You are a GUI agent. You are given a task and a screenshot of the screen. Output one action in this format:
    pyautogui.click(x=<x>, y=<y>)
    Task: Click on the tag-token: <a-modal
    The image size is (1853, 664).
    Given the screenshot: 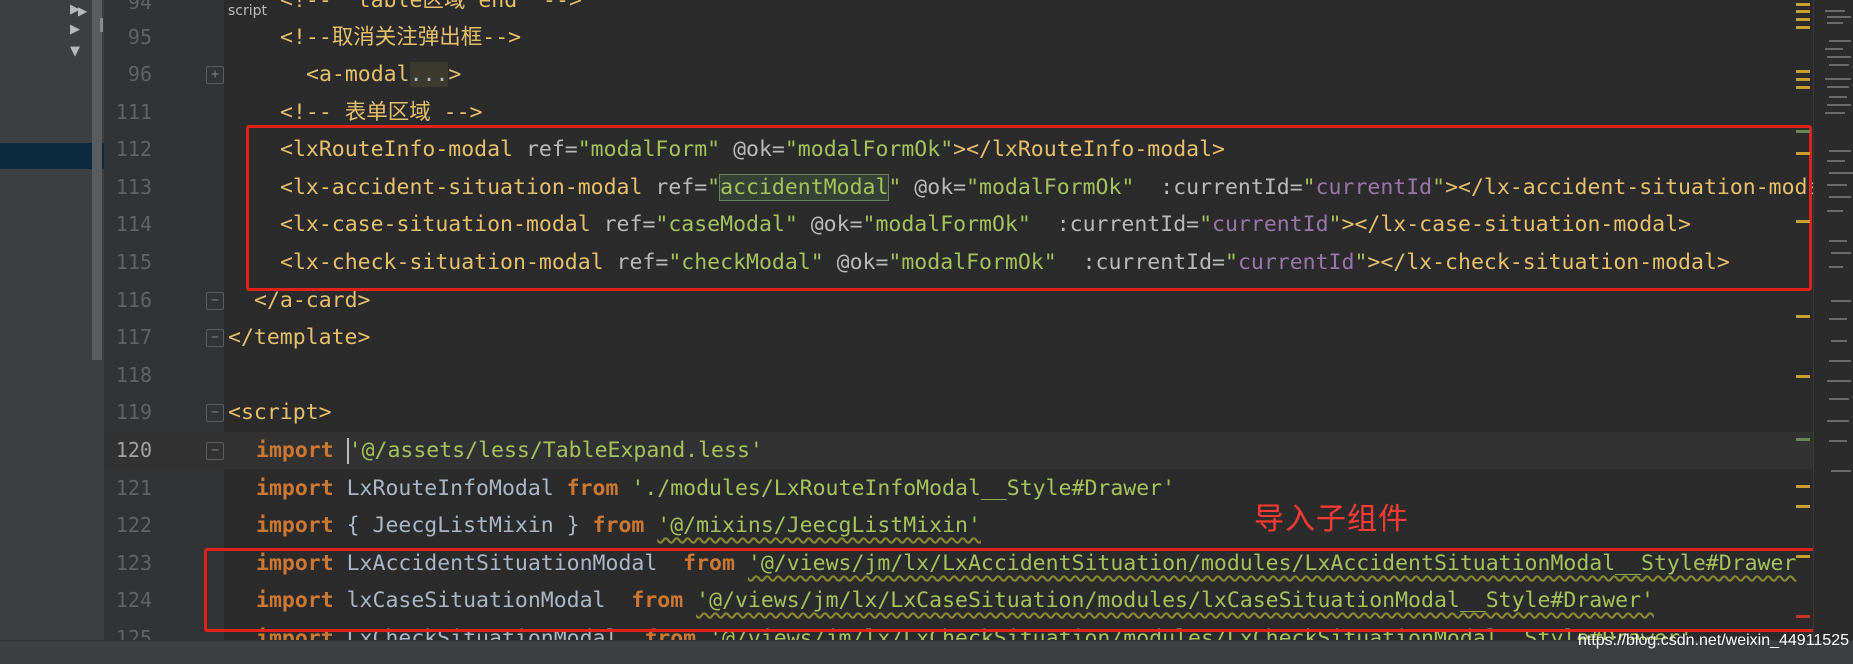 What is the action you would take?
    pyautogui.click(x=358, y=74)
    